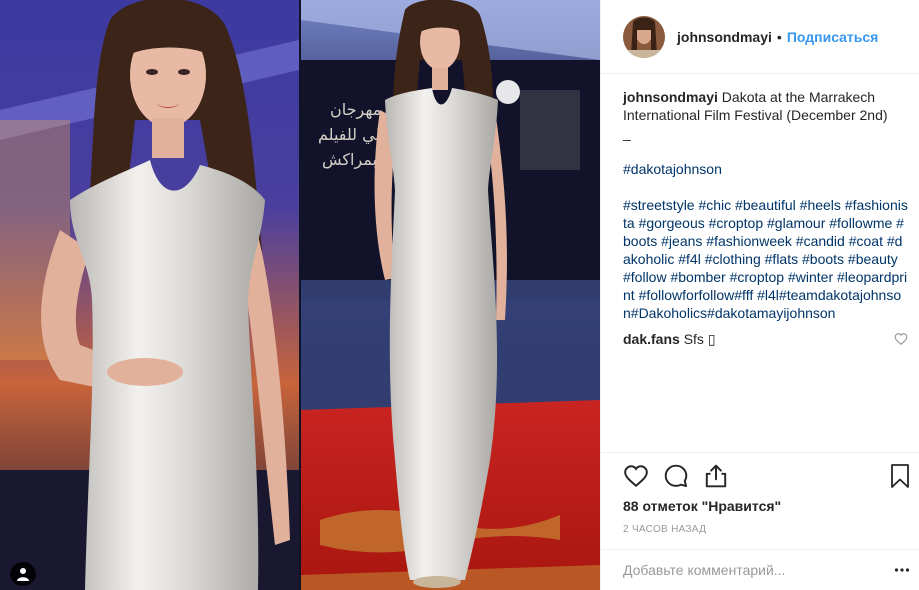  I want to click on post-timestamp: 2 часов назад, so click(664, 529).